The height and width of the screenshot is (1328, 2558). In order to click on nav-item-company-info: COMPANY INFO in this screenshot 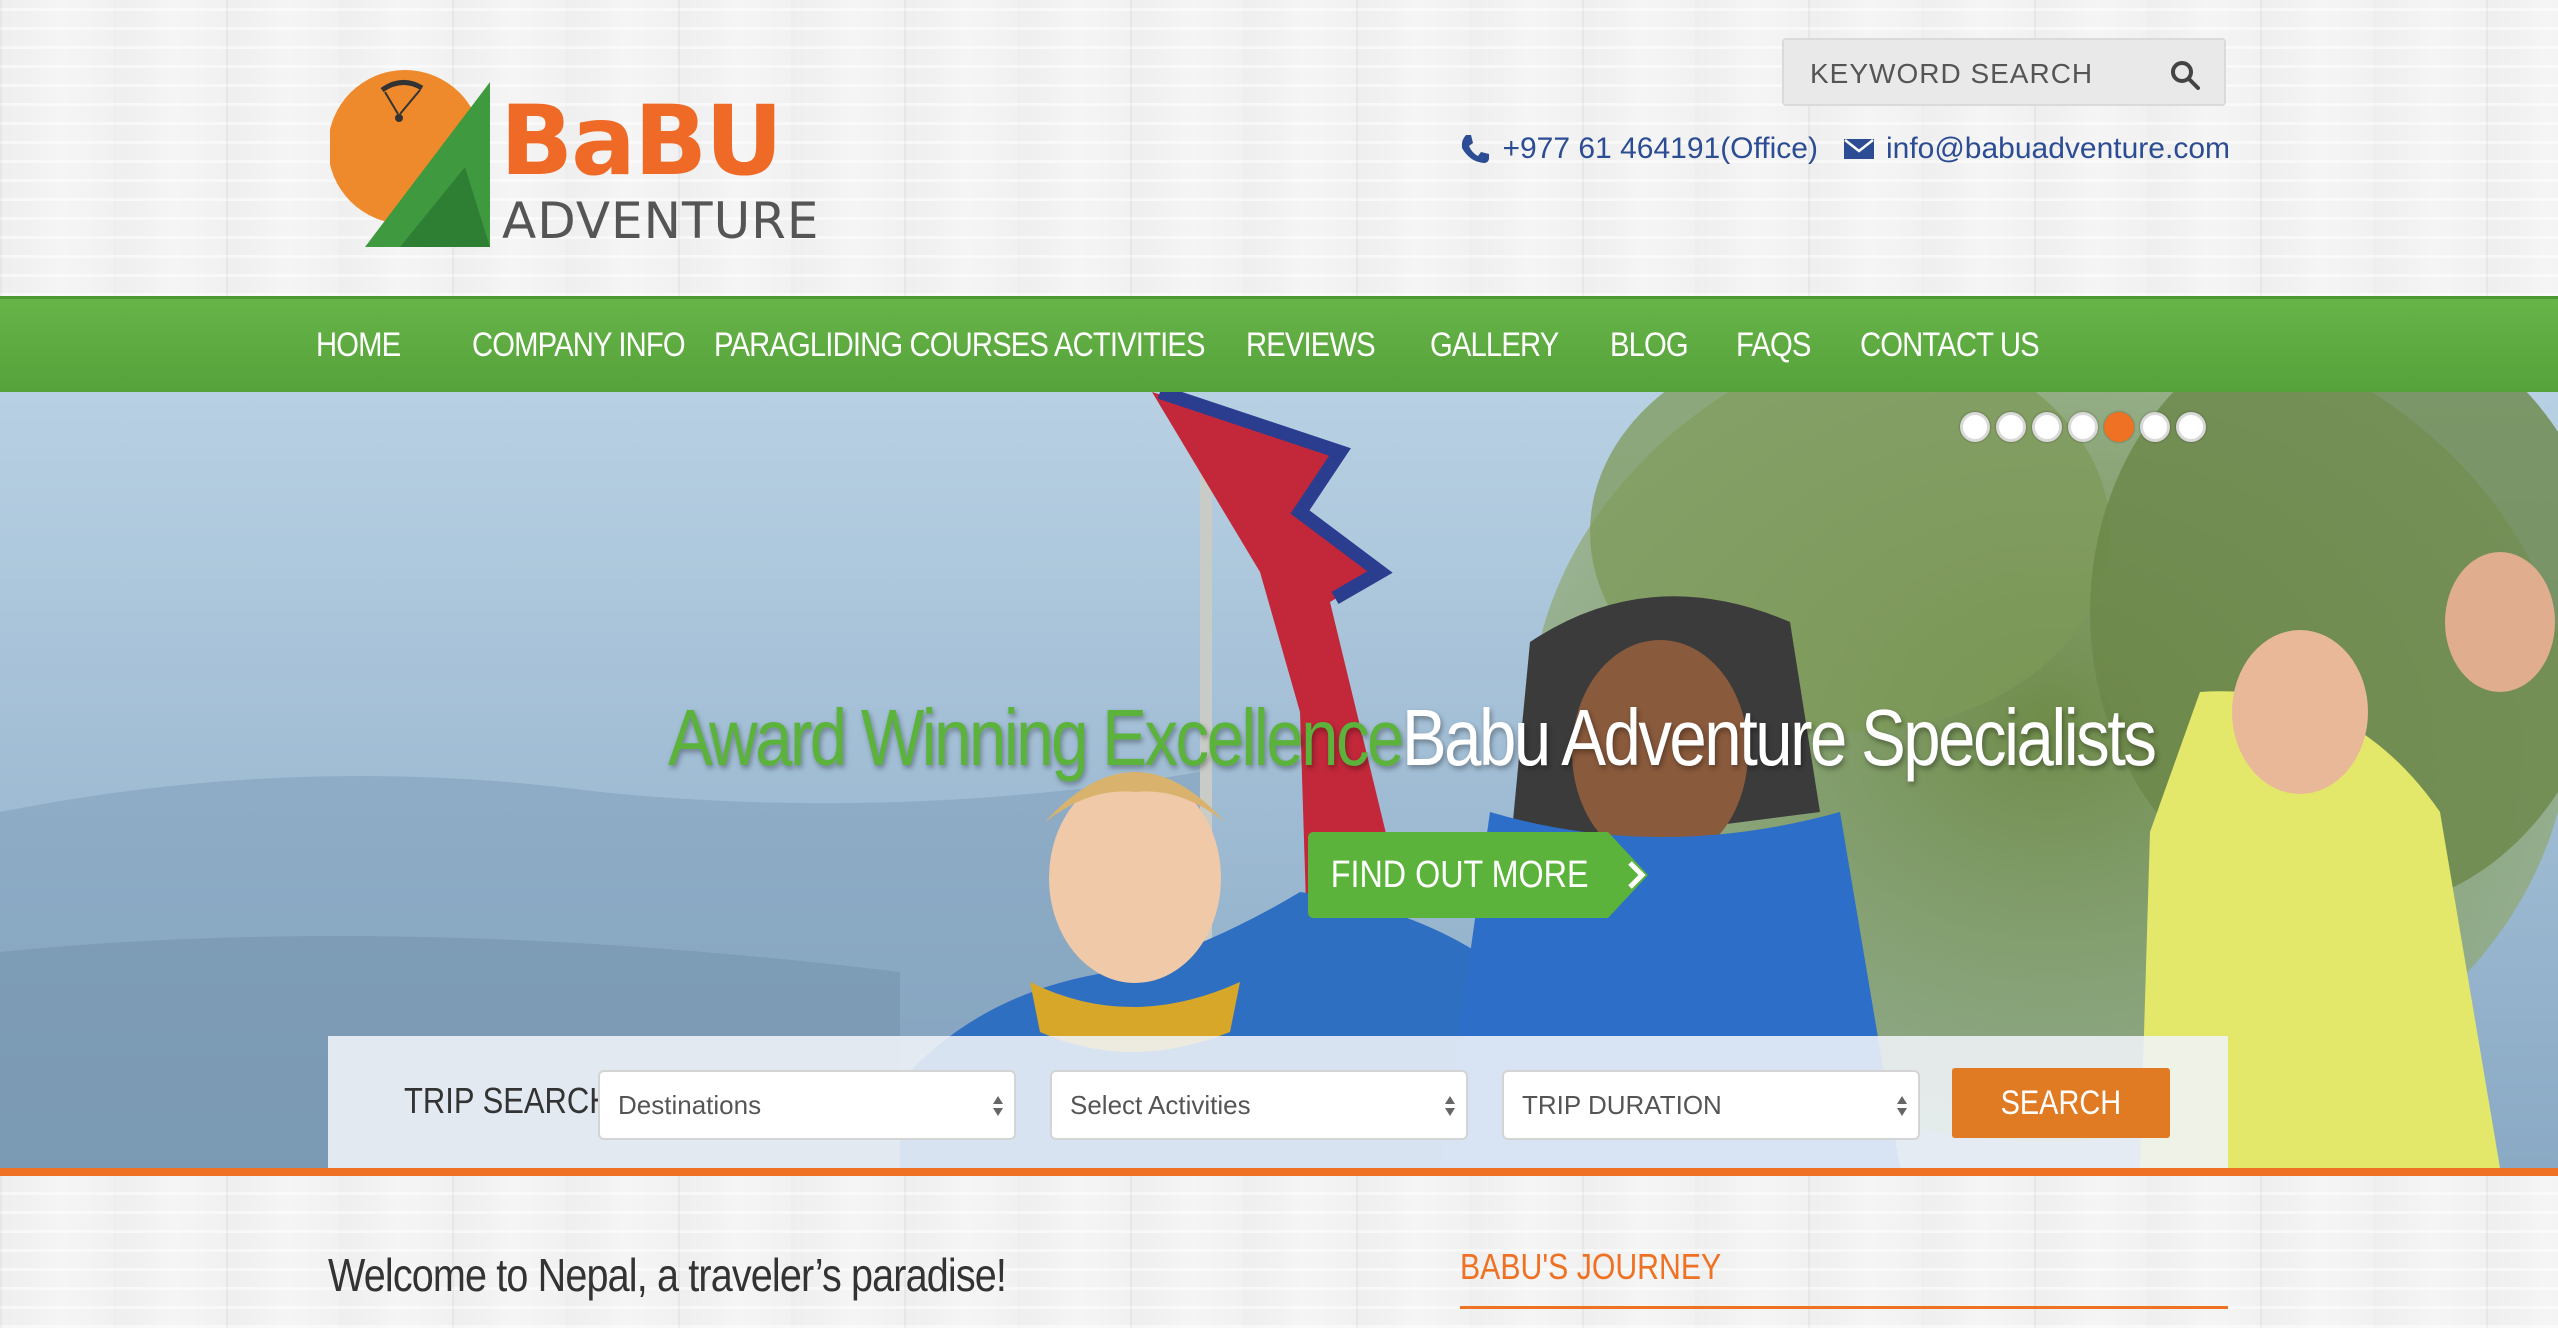, I will do `click(579, 345)`.